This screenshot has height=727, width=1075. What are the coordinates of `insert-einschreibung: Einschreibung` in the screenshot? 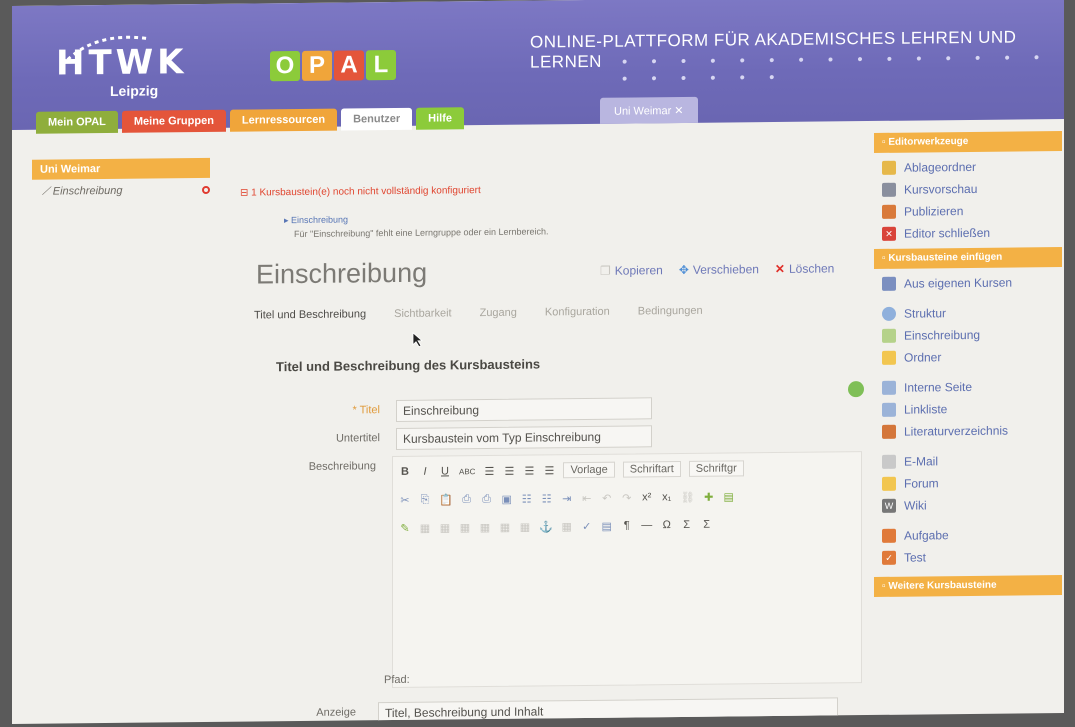 It's located at (968, 335).